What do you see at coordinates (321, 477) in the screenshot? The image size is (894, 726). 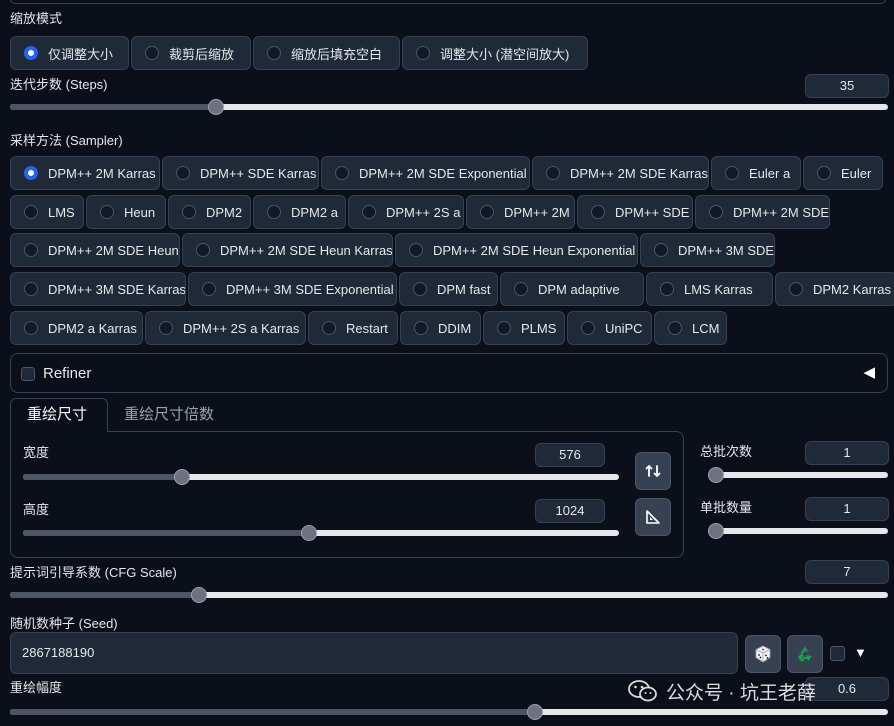 I see `width-slider` at bounding box center [321, 477].